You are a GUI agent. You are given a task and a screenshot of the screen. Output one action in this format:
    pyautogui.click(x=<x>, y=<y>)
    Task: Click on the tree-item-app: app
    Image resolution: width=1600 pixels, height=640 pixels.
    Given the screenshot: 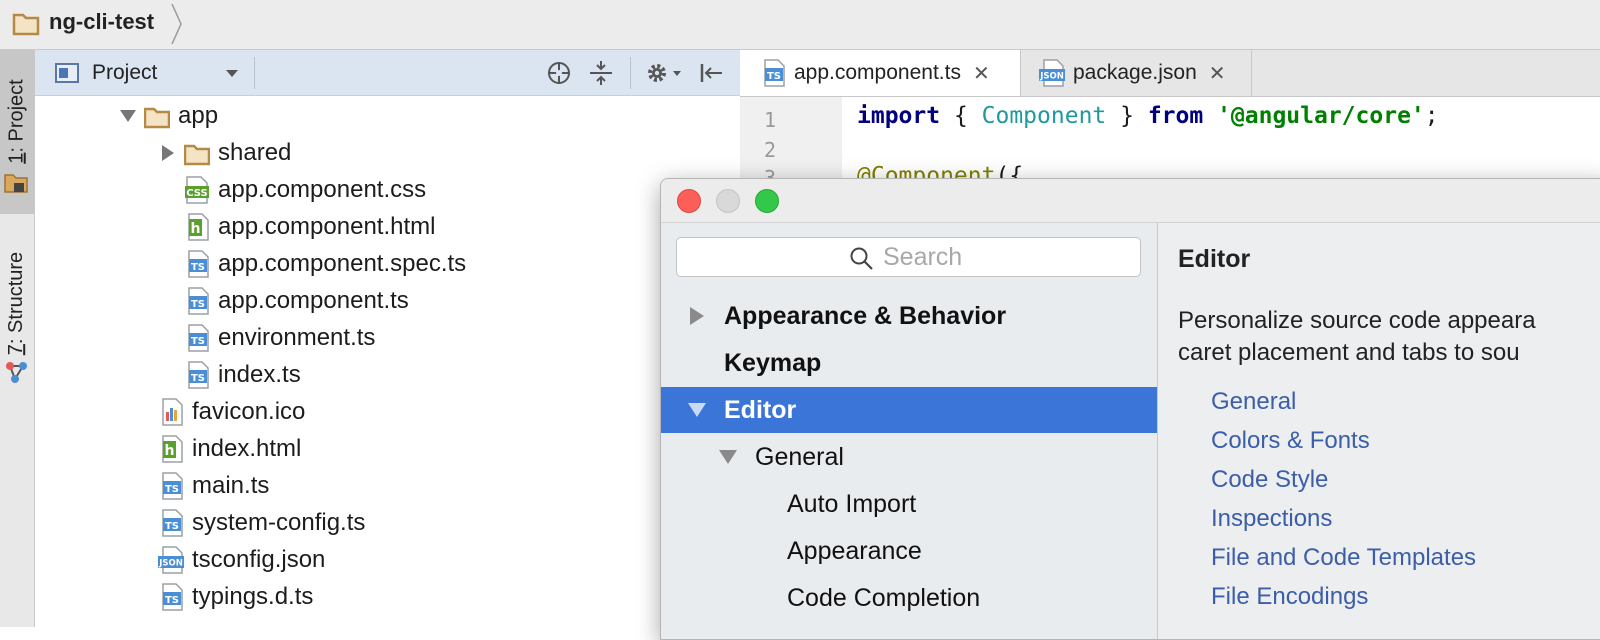 What is the action you would take?
    pyautogui.click(x=165, y=115)
    